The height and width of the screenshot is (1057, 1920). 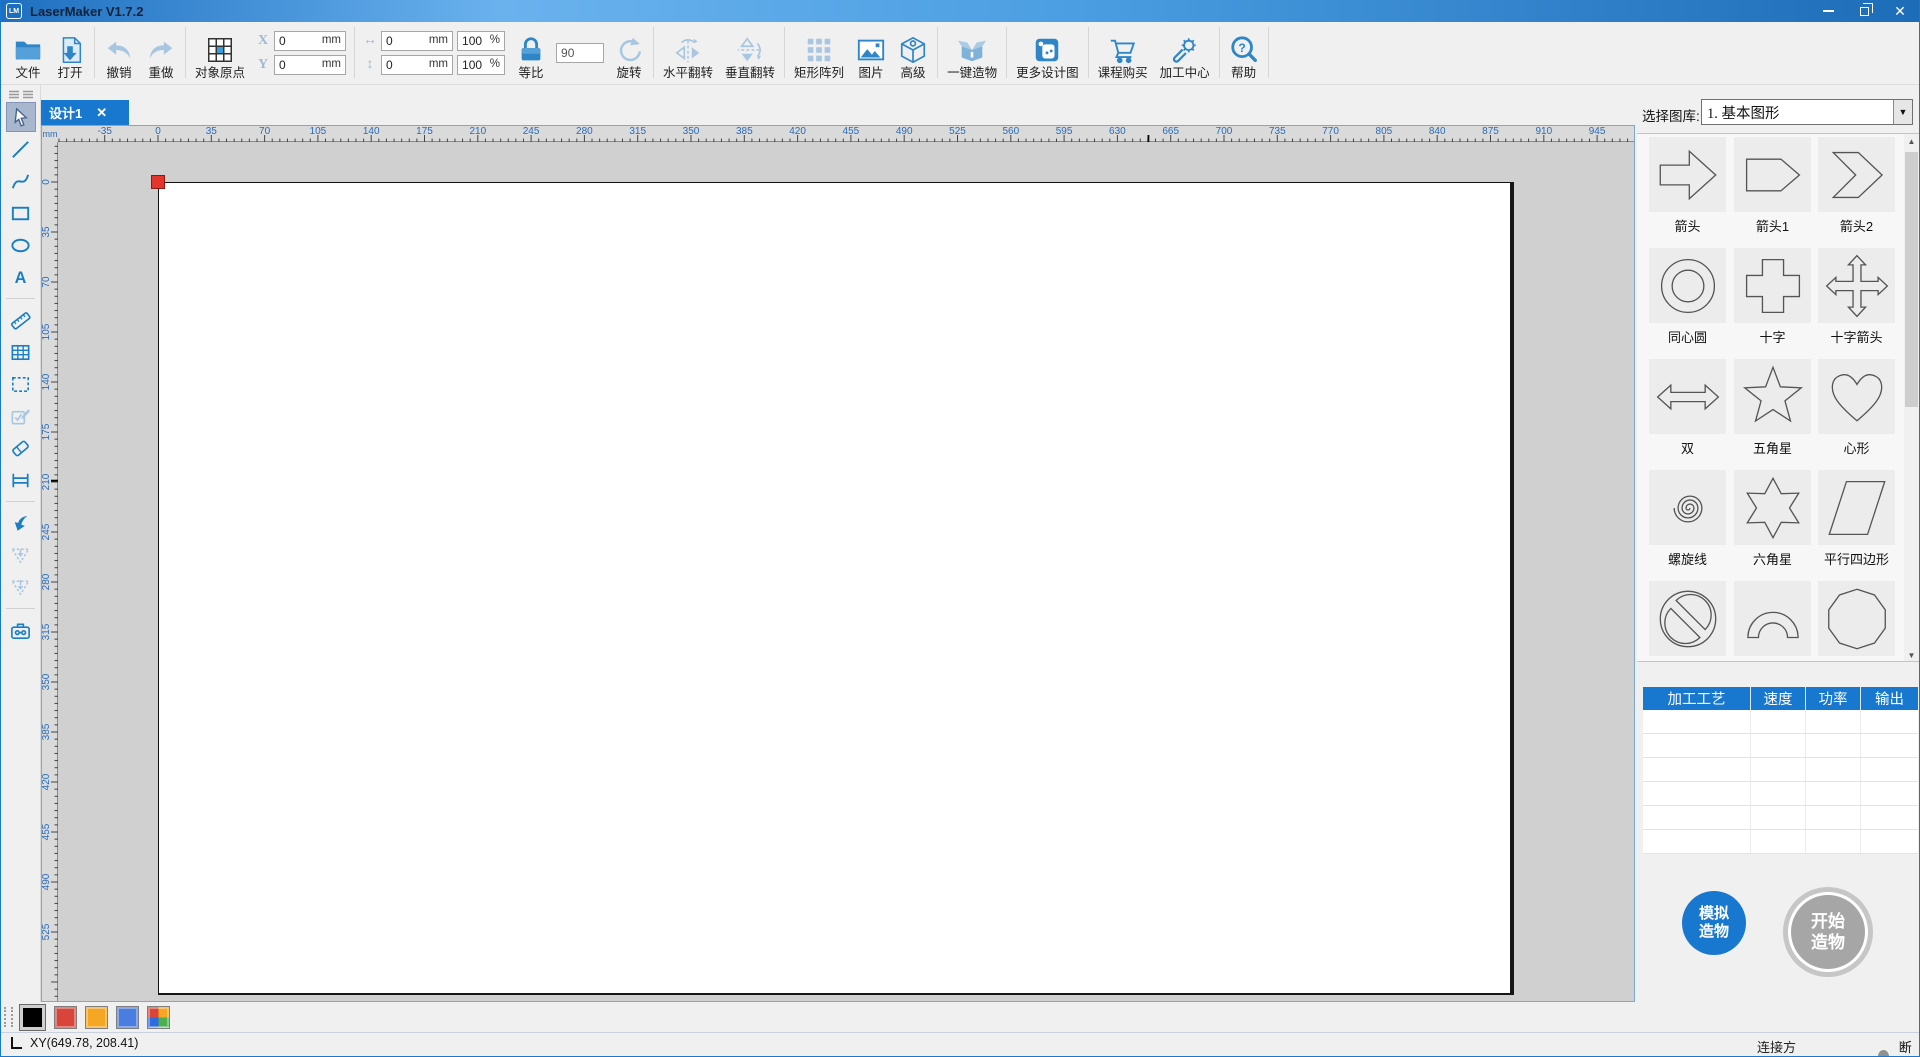 I want to click on height-input, so click(x=417, y=64).